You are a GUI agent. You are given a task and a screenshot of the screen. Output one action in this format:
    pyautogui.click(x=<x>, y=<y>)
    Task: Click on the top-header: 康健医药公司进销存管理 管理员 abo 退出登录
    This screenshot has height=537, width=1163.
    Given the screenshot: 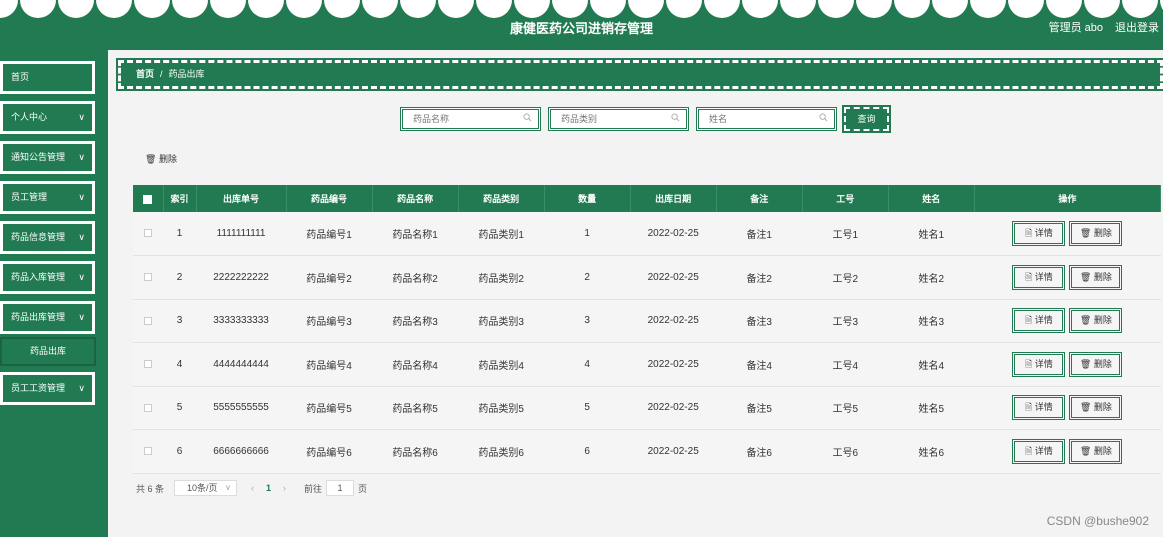 What is the action you would take?
    pyautogui.click(x=581, y=25)
    